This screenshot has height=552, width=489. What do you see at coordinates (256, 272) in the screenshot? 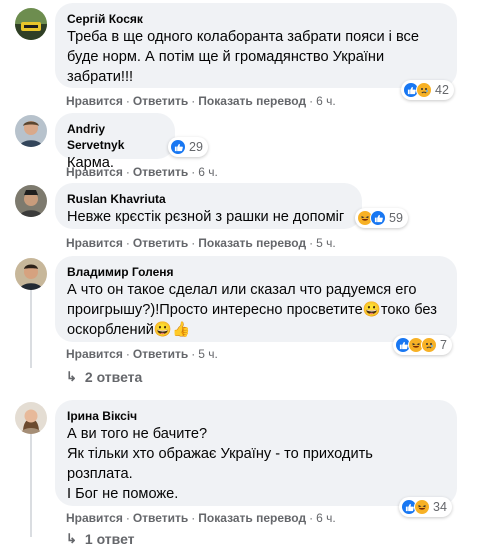
I see `comment-author: Владимир Голеня` at bounding box center [256, 272].